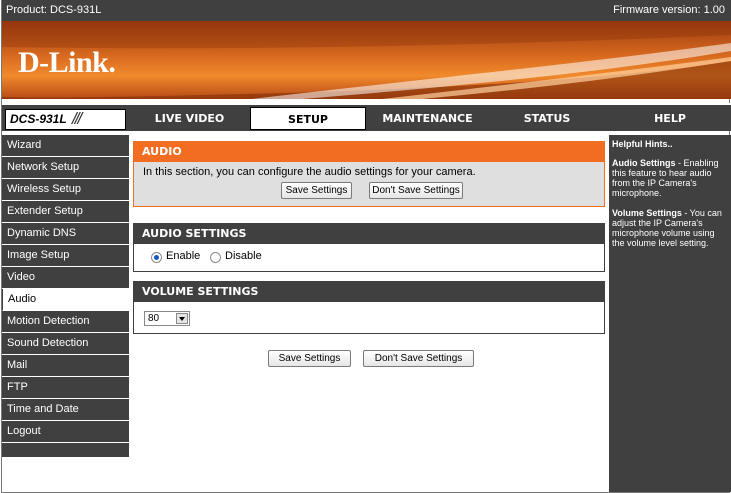  What do you see at coordinates (369, 291) in the screenshot?
I see `volume-settings-title: VOLUME SETTINGS` at bounding box center [369, 291].